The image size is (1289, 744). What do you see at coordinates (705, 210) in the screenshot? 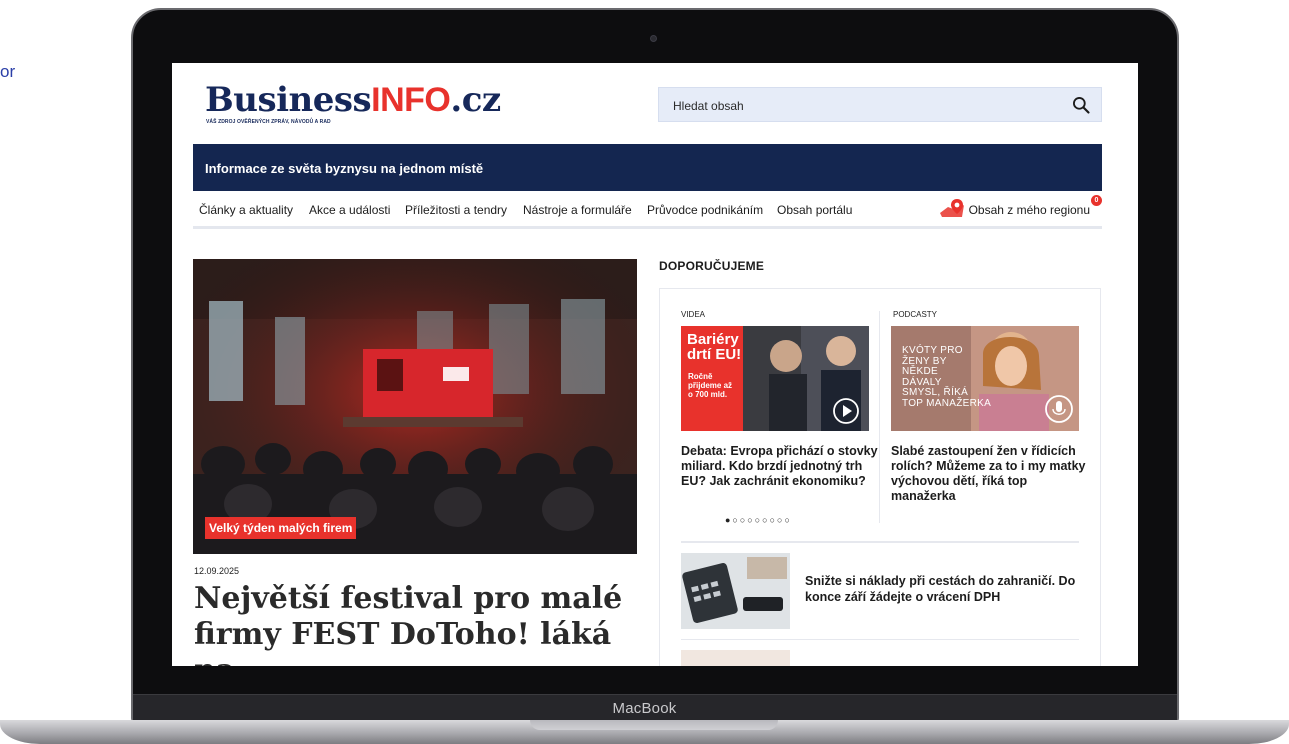
I see `nav-item-guide: Průvodce podnikáním` at bounding box center [705, 210].